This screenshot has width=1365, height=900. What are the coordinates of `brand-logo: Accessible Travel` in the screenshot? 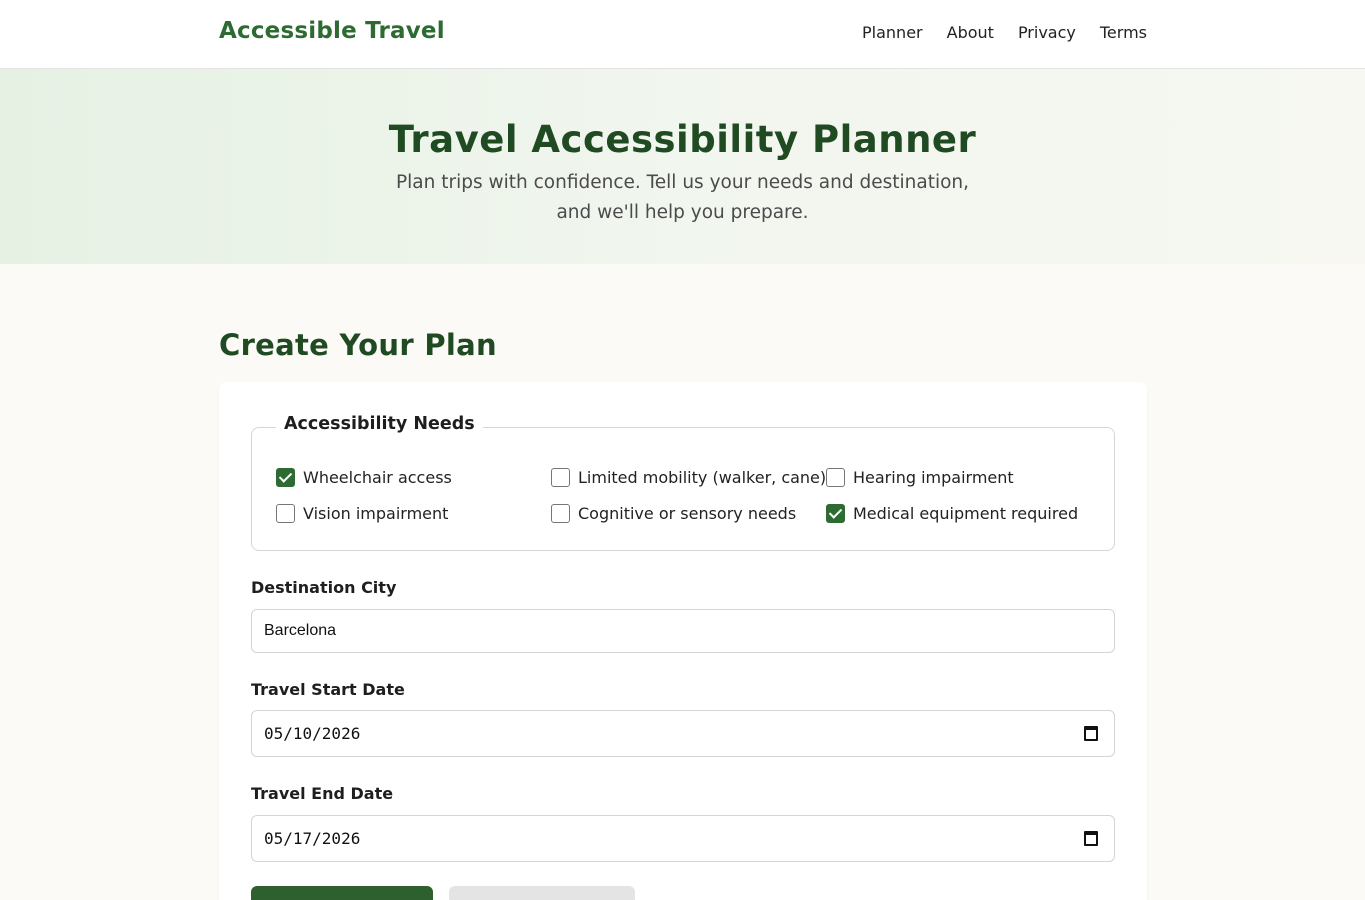 It's located at (332, 31).